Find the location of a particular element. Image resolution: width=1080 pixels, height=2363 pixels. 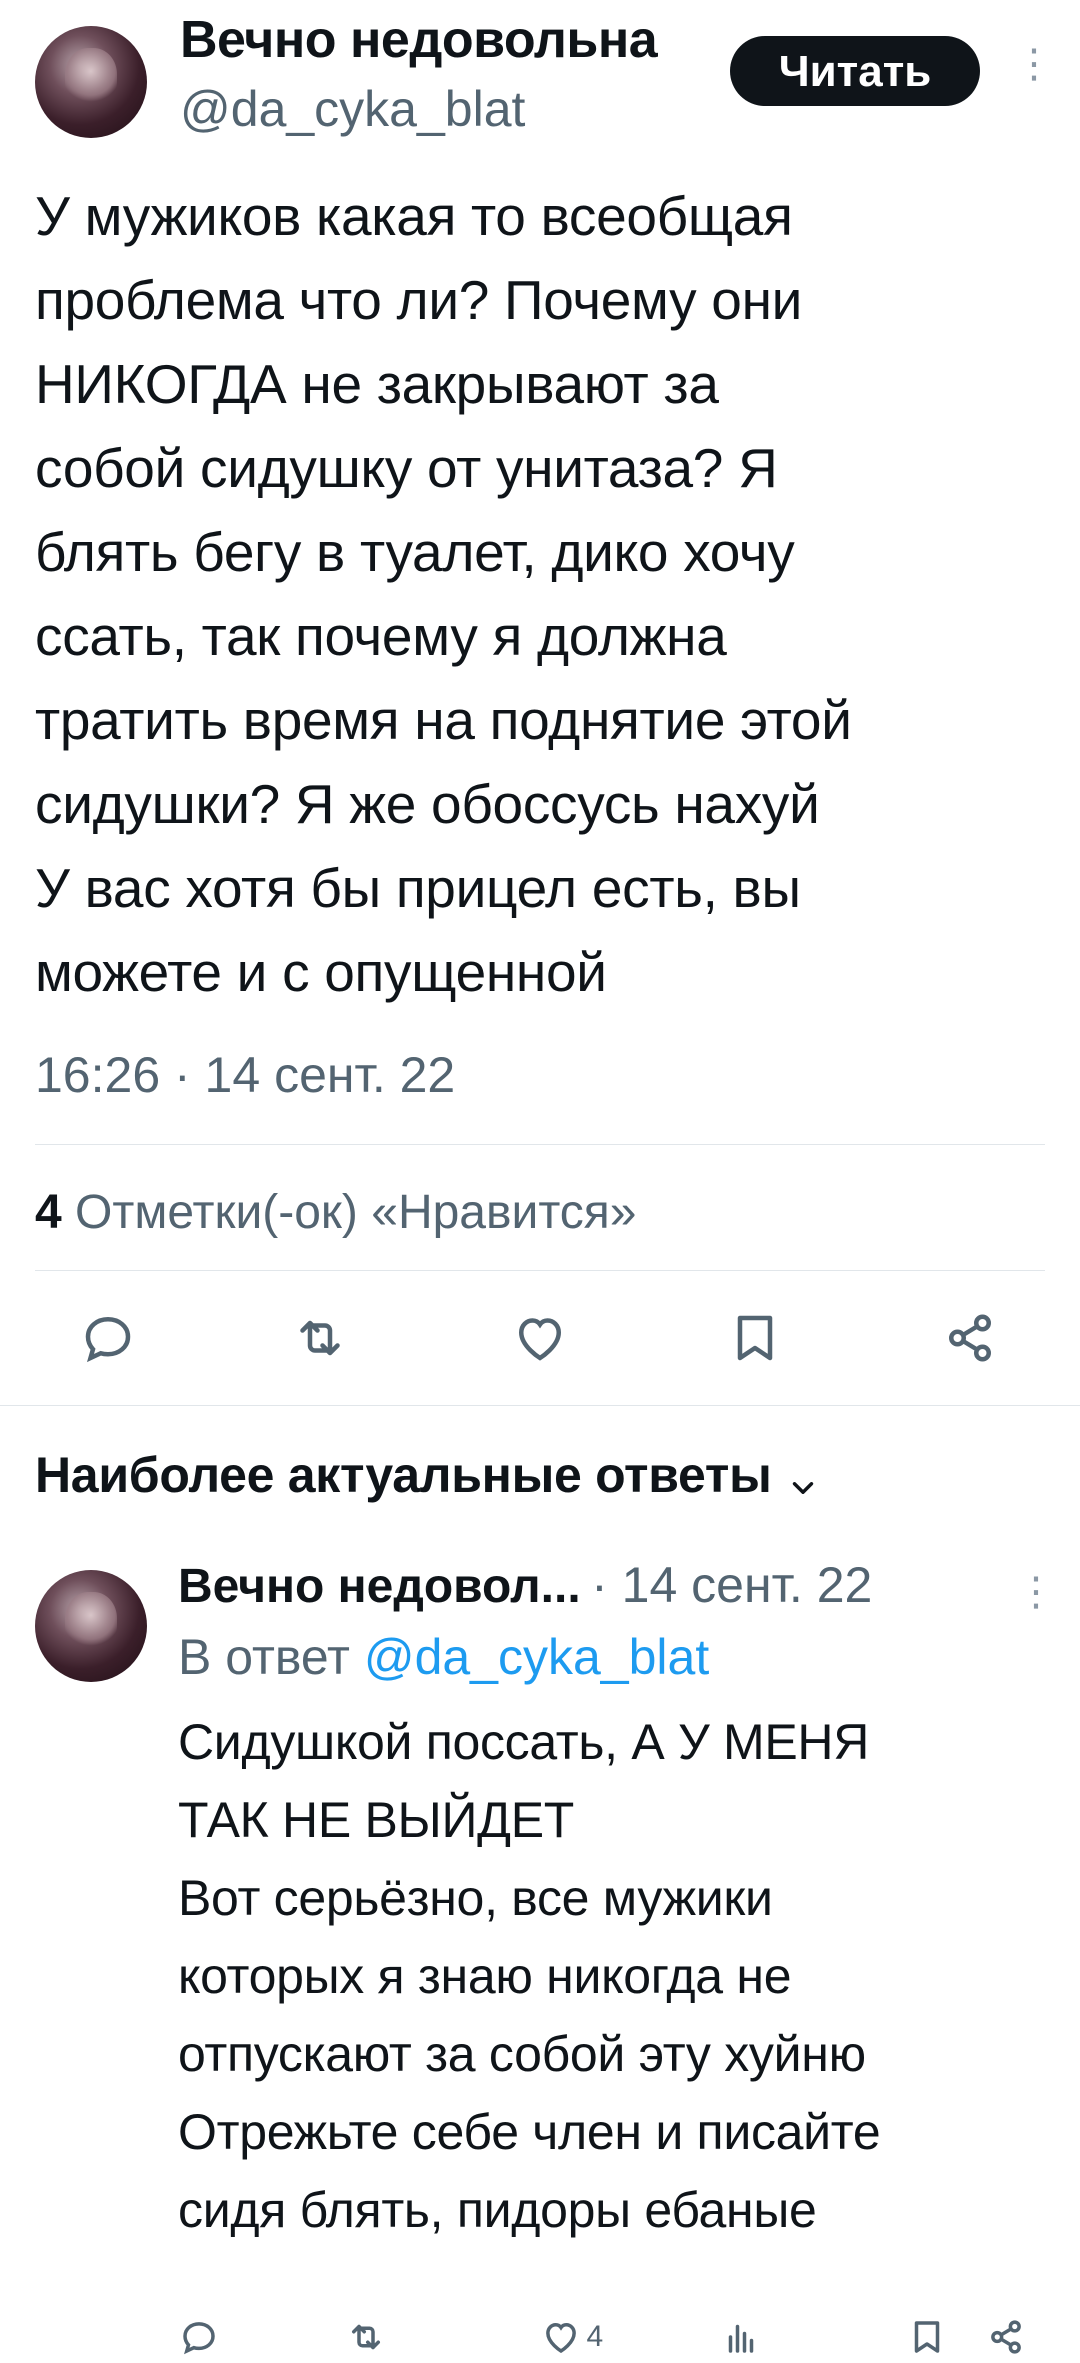

chevron-down-icon is located at coordinates (803, 1487).